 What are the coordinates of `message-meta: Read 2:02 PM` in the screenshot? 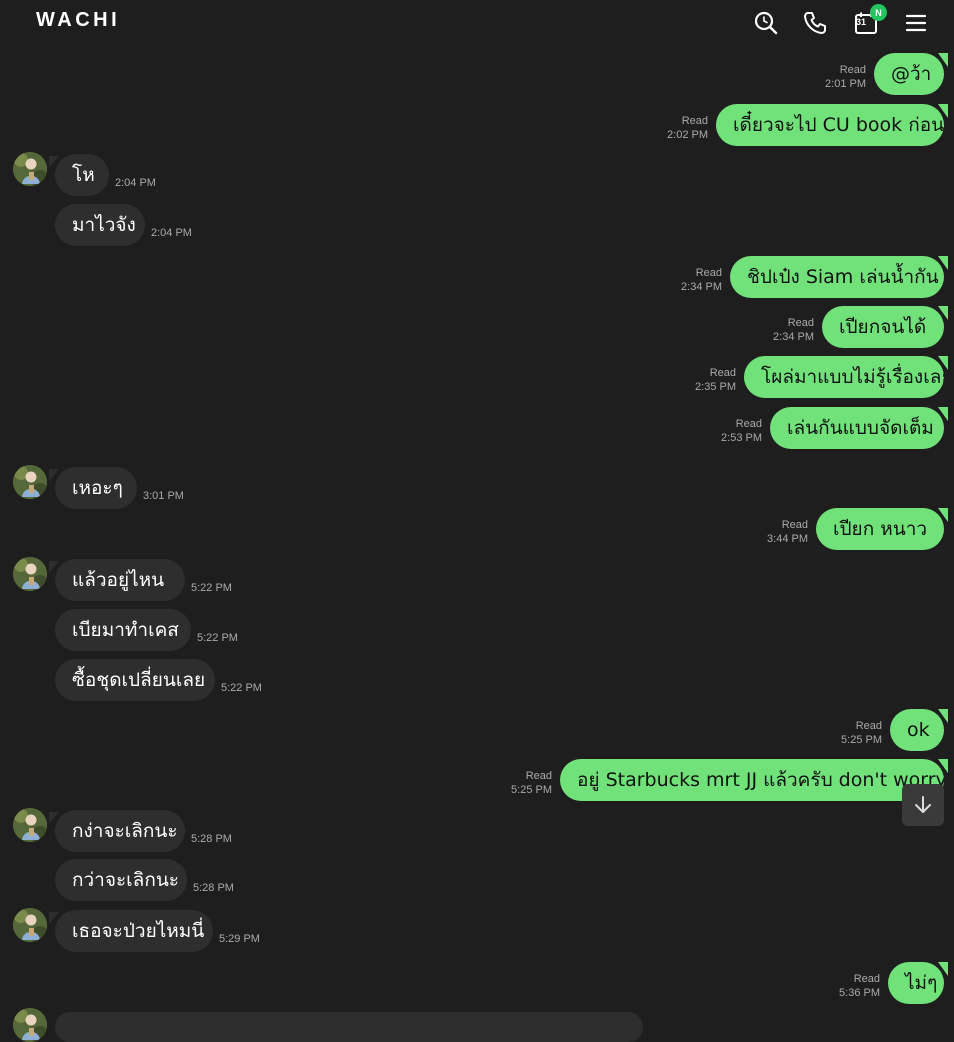 It's located at (687, 128).